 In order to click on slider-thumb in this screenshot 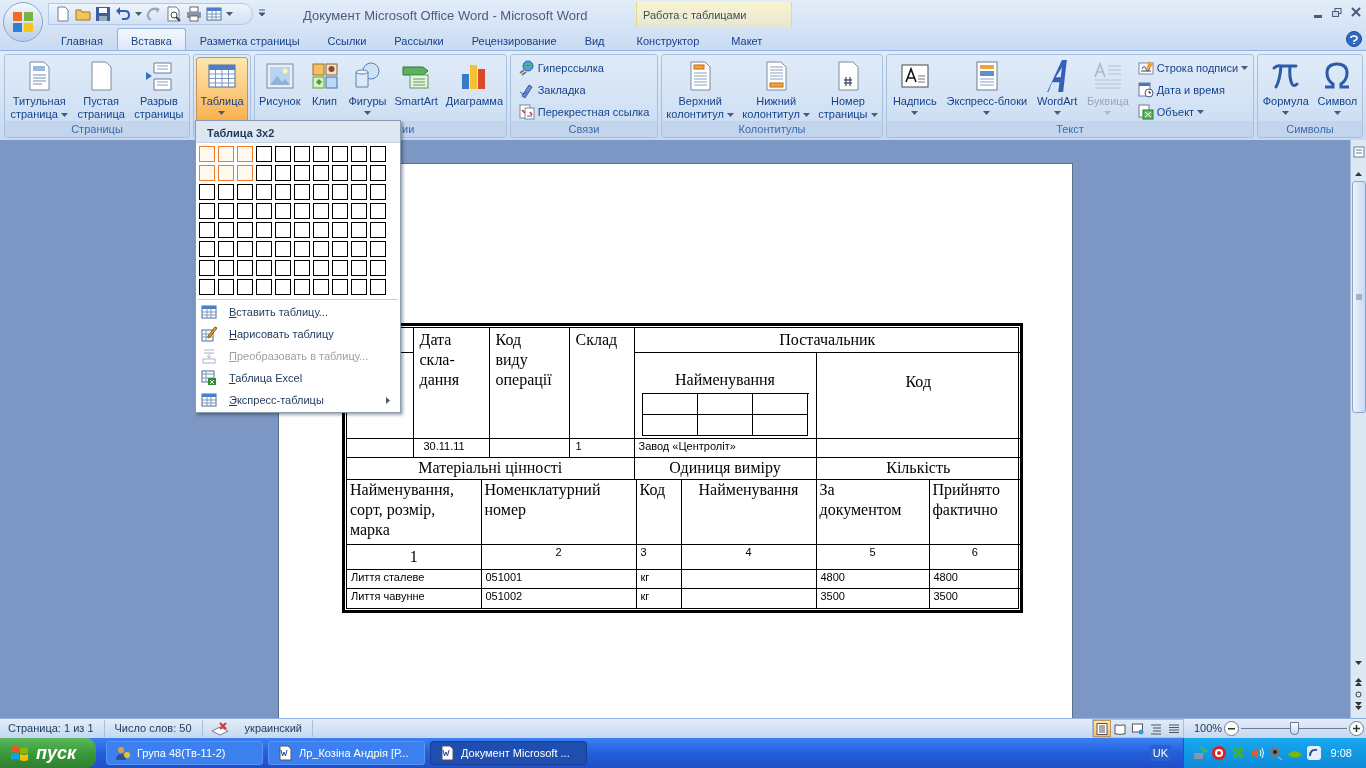, I will do `click(1294, 728)`.